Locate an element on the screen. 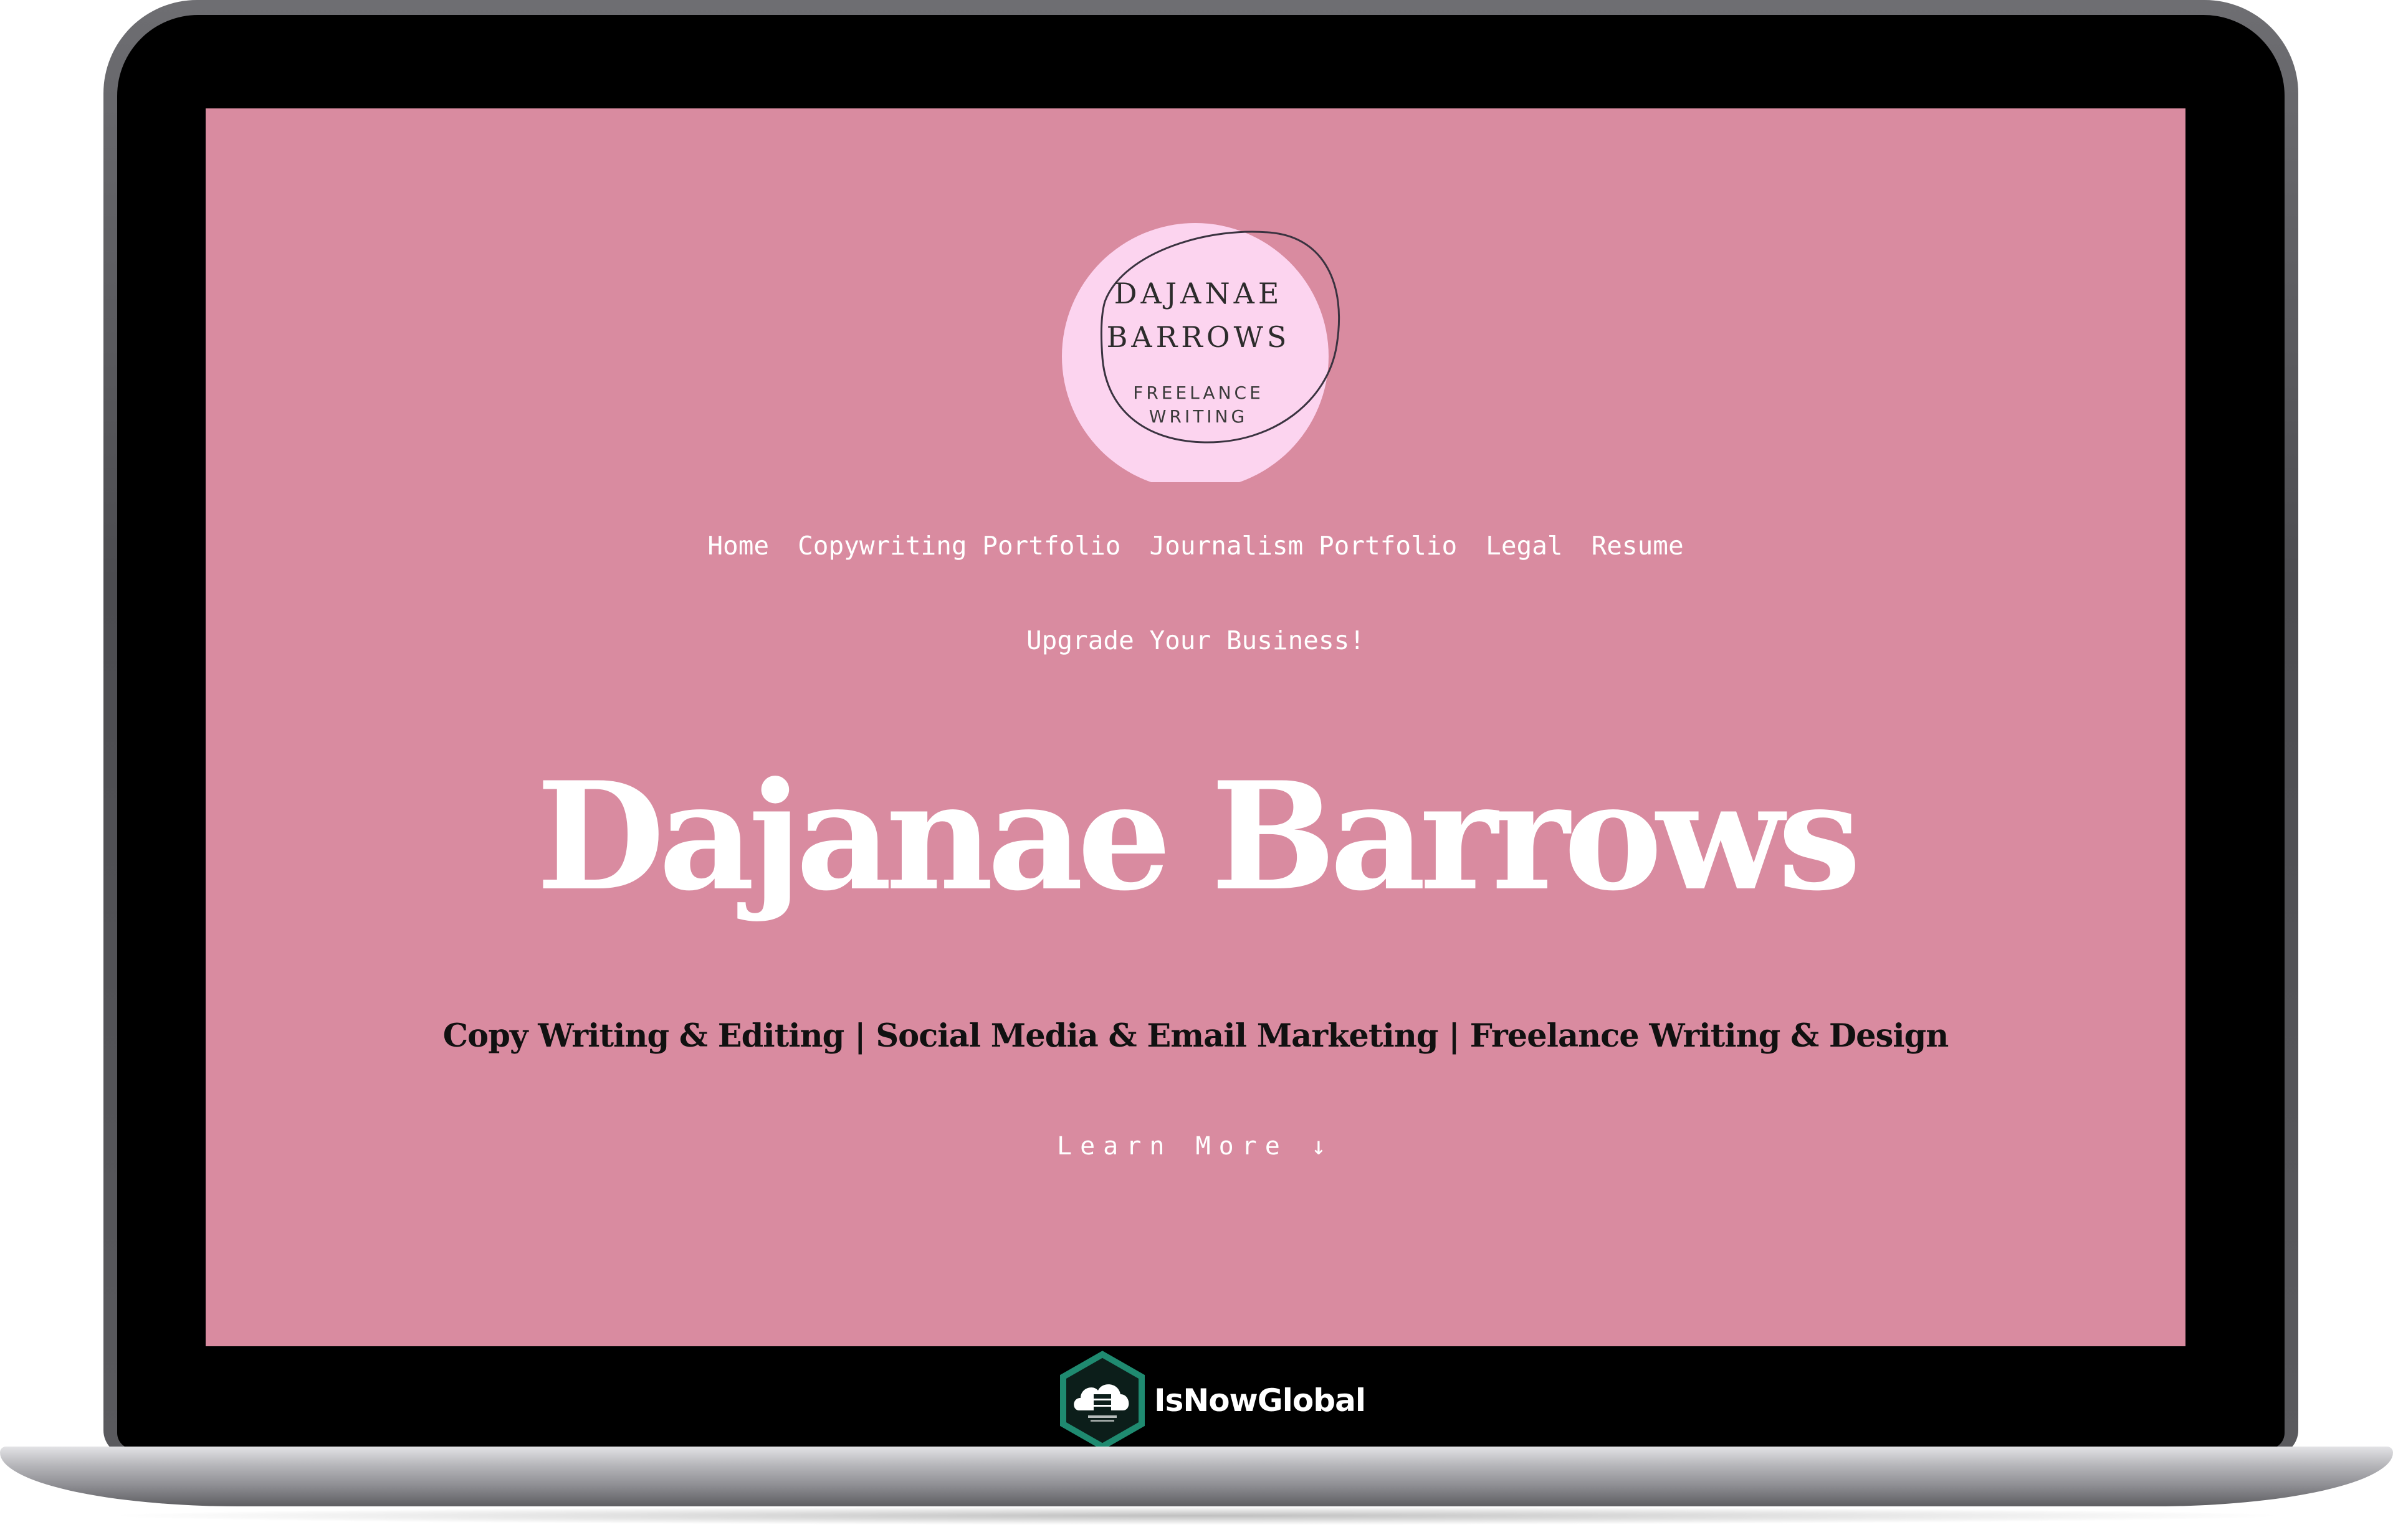 The height and width of the screenshot is (1540, 2393). nav-item-copywriting-portfolio: Copywriting Portfolio is located at coordinates (959, 545).